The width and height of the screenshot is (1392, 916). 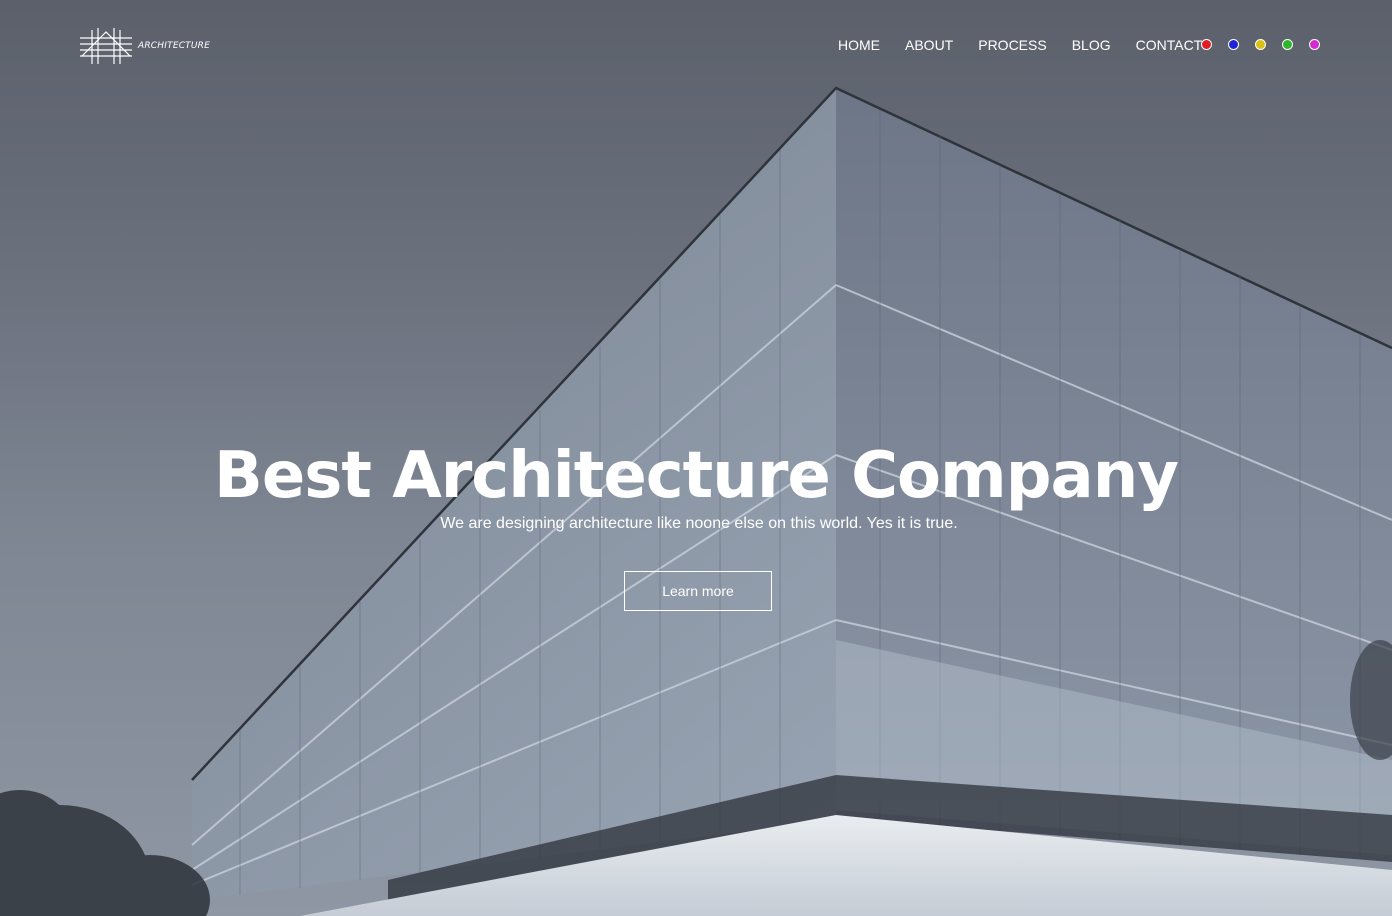 I want to click on building-sketch-logo-icon, so click(x=106, y=46).